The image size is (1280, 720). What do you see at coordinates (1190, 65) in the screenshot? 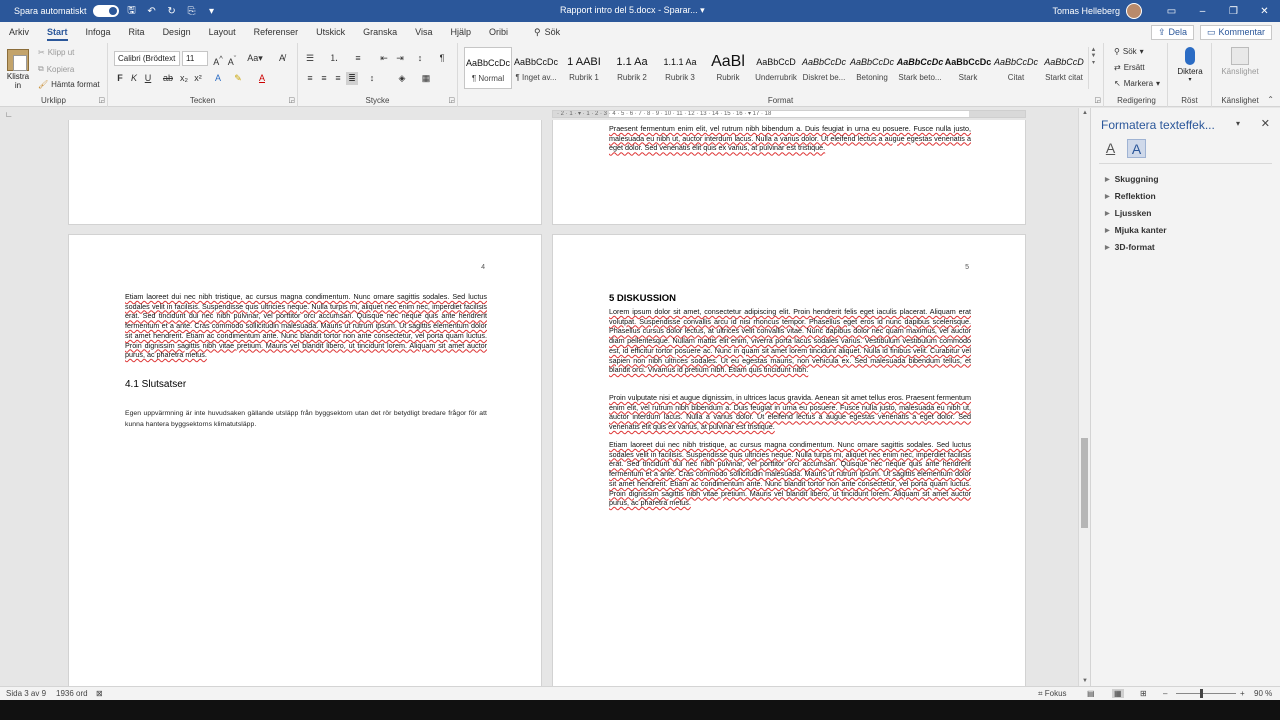
I see `dictate-button: Diktera ▾` at bounding box center [1190, 65].